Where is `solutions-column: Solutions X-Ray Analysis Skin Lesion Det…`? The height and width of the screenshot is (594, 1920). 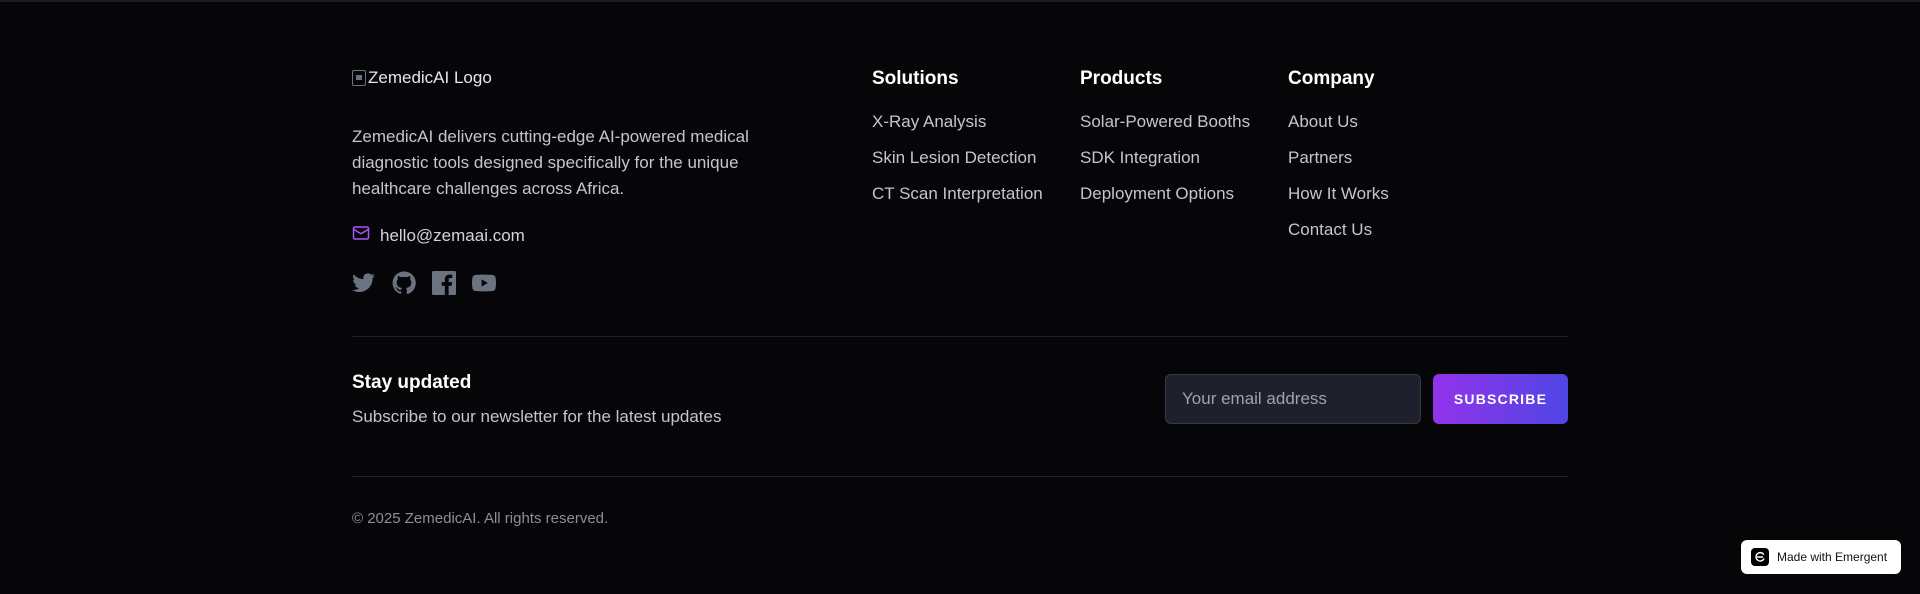
solutions-column: Solutions X-Ray Analysis Skin Lesion Det… is located at coordinates (957, 143).